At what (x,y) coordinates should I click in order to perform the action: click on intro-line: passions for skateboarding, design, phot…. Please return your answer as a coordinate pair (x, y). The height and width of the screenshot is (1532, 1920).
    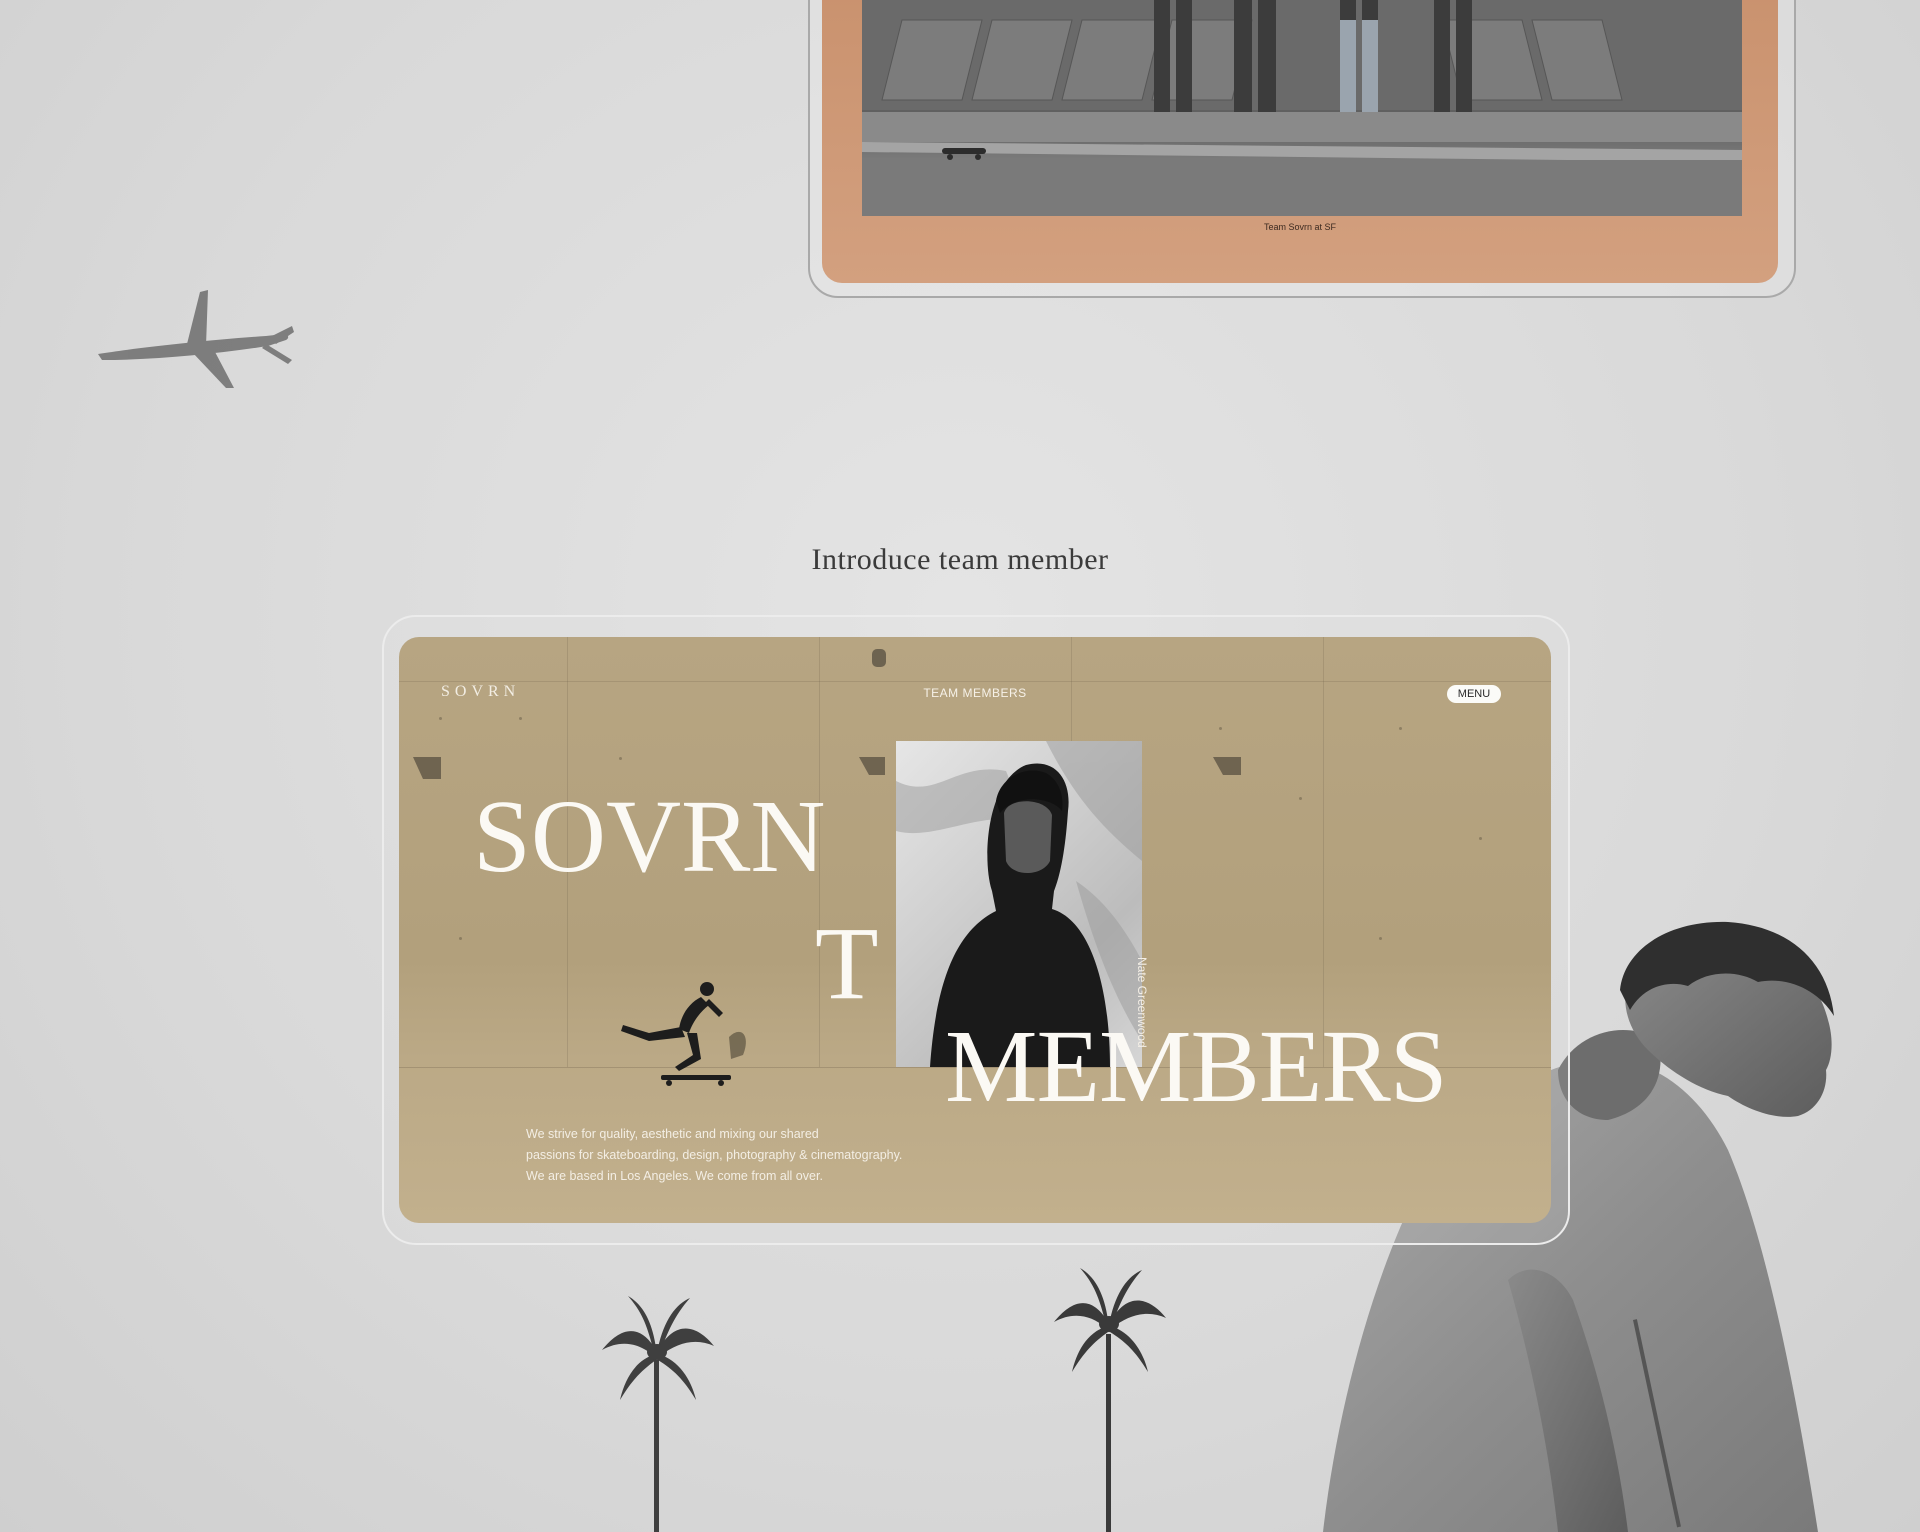
    Looking at the image, I should click on (714, 1155).